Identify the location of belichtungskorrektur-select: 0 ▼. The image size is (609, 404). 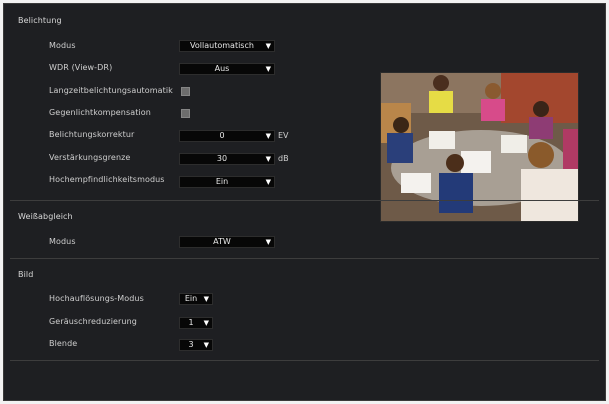
(227, 136).